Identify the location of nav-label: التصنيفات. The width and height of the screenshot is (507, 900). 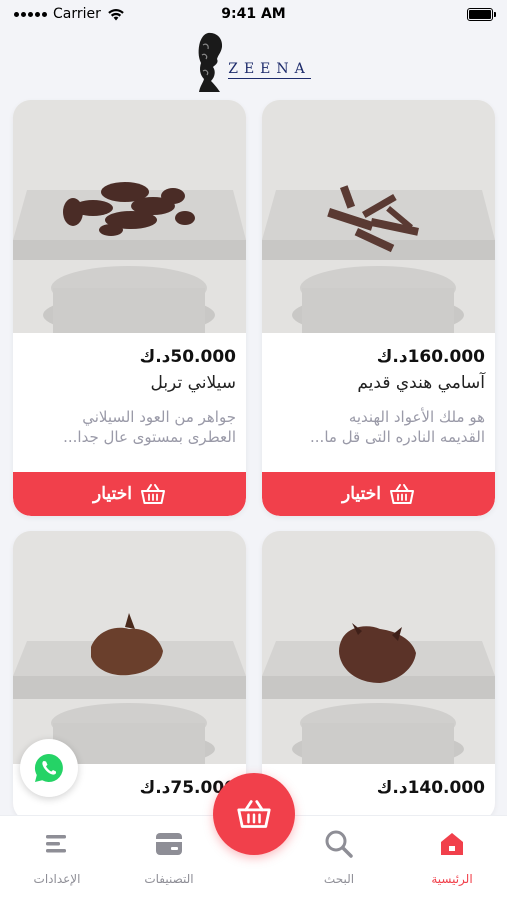
(169, 879).